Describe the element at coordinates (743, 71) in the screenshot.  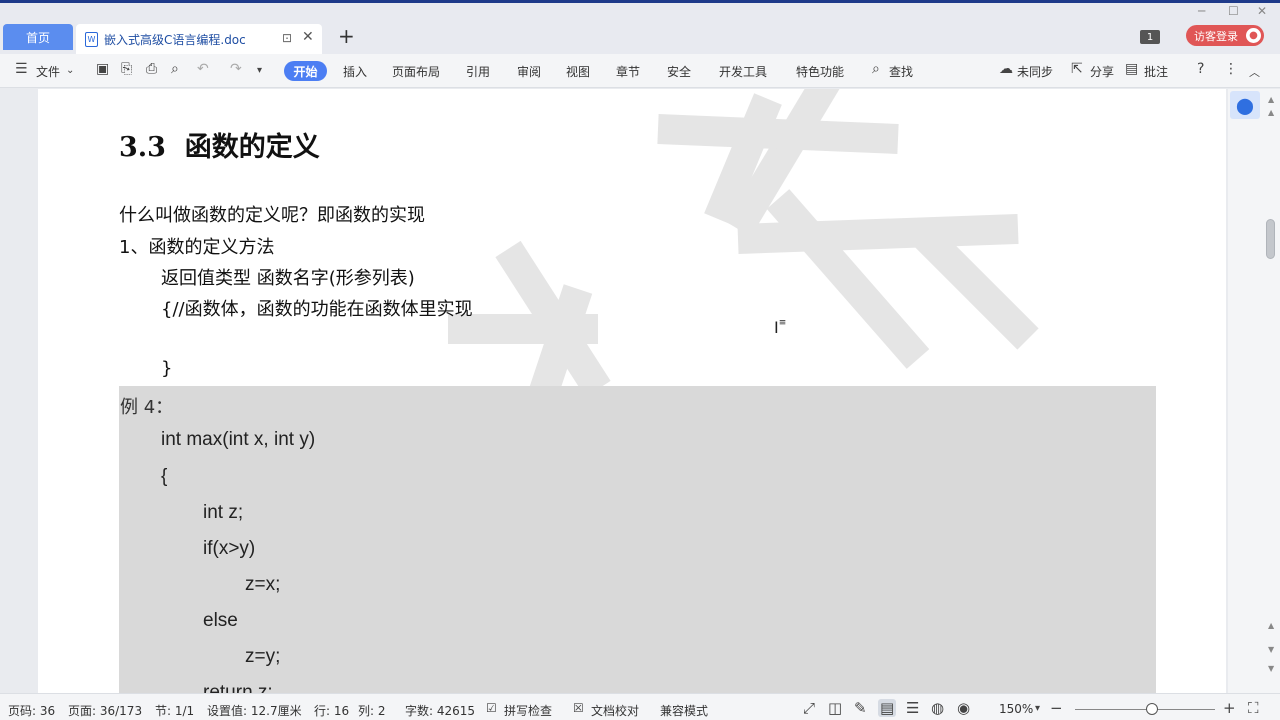
I see `ribbon-tab-developer: 开发工具` at that location.